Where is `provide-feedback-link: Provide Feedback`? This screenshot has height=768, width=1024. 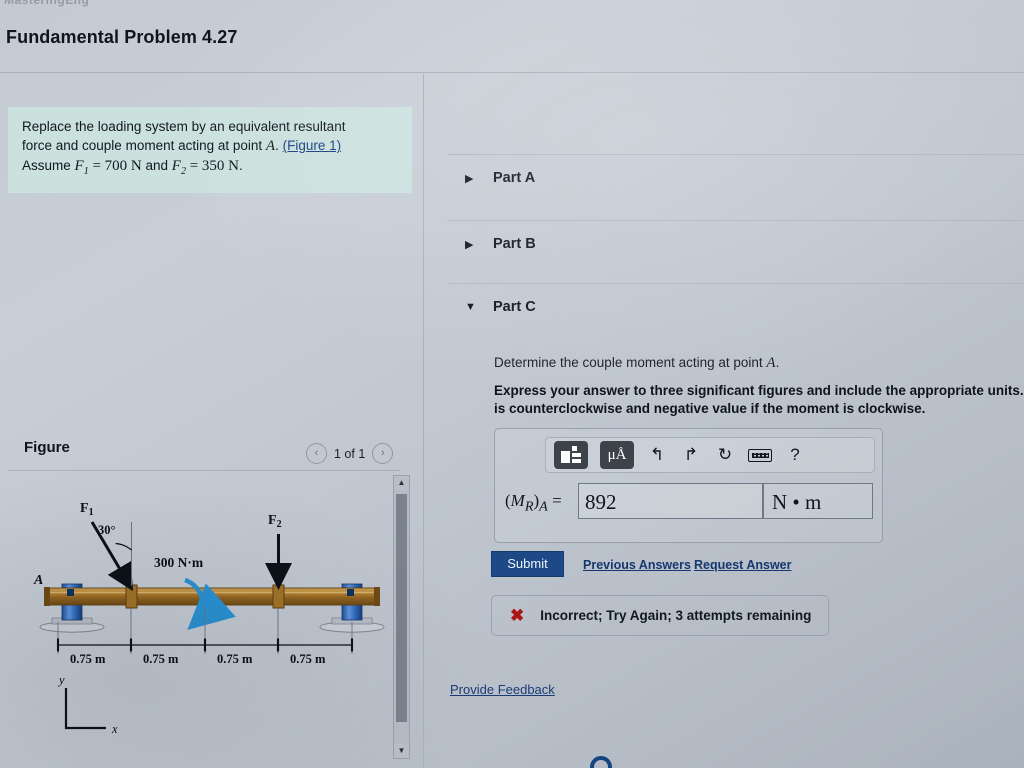 provide-feedback-link: Provide Feedback is located at coordinates (502, 689).